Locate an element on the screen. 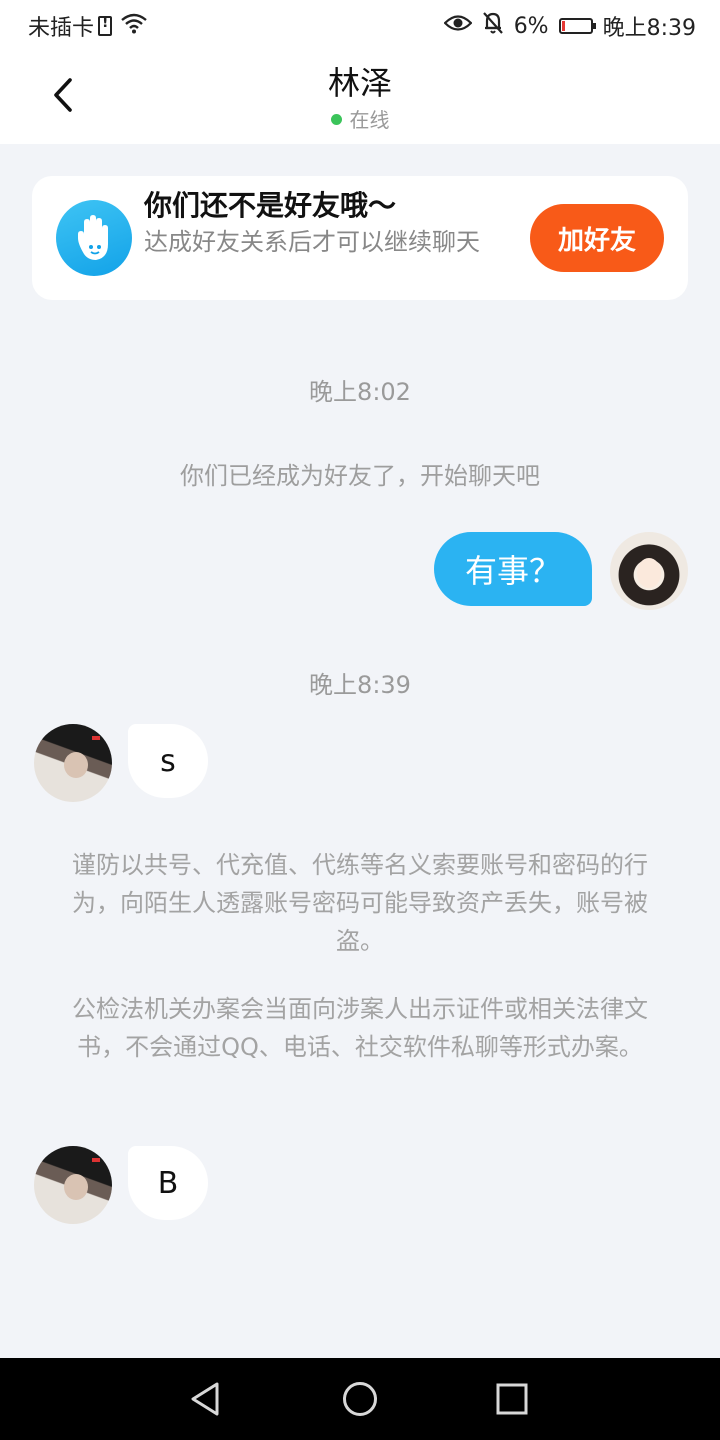 The height and width of the screenshot is (1440, 720). nav-back-icon is located at coordinates (205, 1399).